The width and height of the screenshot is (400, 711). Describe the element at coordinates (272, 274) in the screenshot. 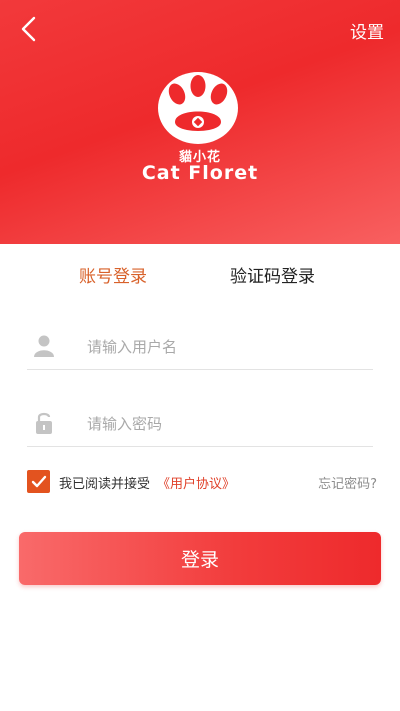

I see `tab-code-login: 验证码登录` at that location.